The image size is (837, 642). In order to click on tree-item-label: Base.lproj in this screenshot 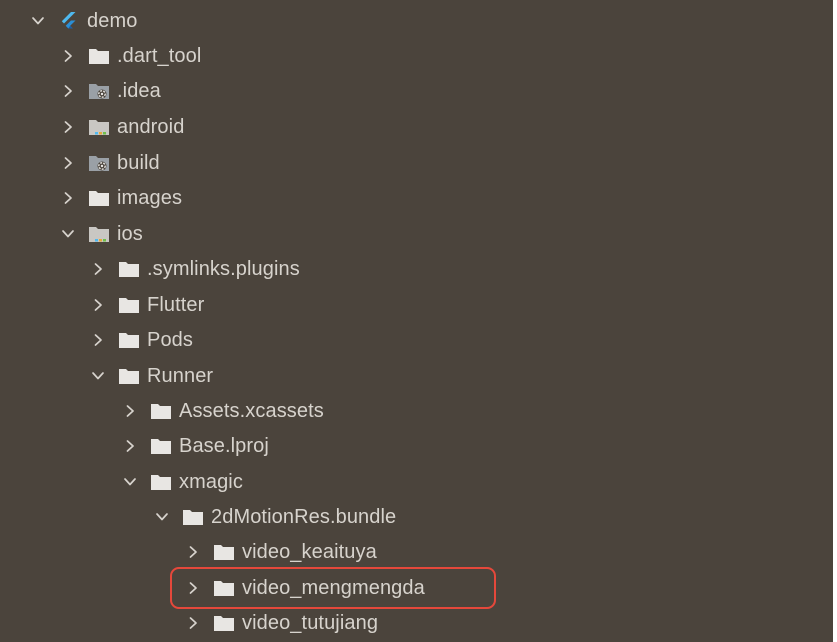, I will do `click(224, 445)`.